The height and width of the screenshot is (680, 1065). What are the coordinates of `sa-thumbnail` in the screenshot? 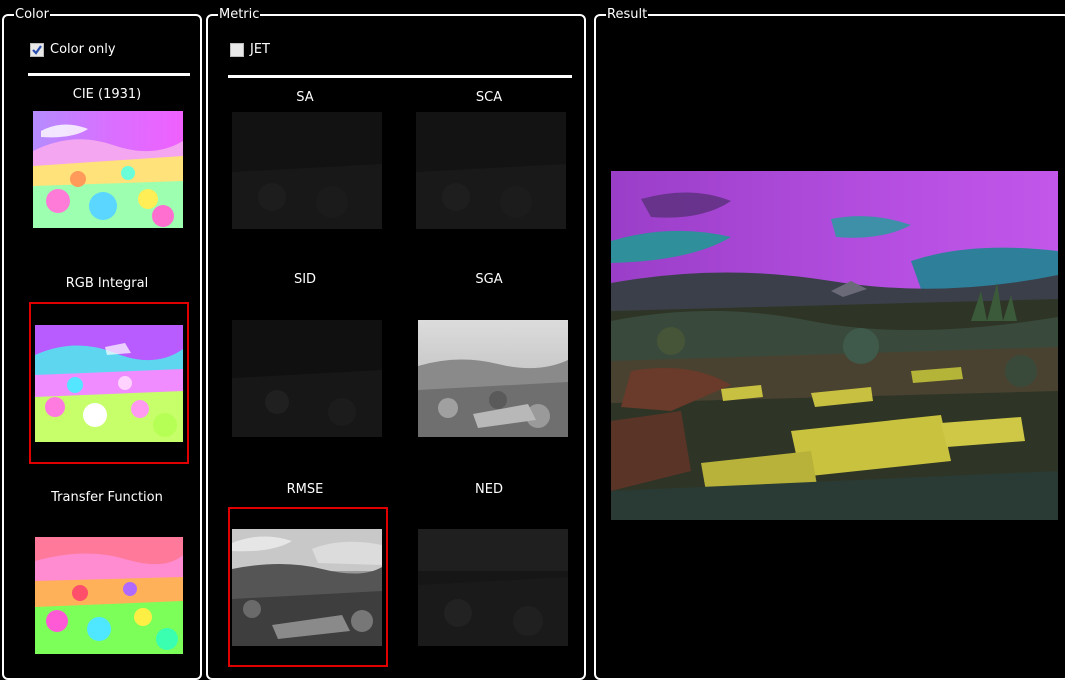 It's located at (307, 170).